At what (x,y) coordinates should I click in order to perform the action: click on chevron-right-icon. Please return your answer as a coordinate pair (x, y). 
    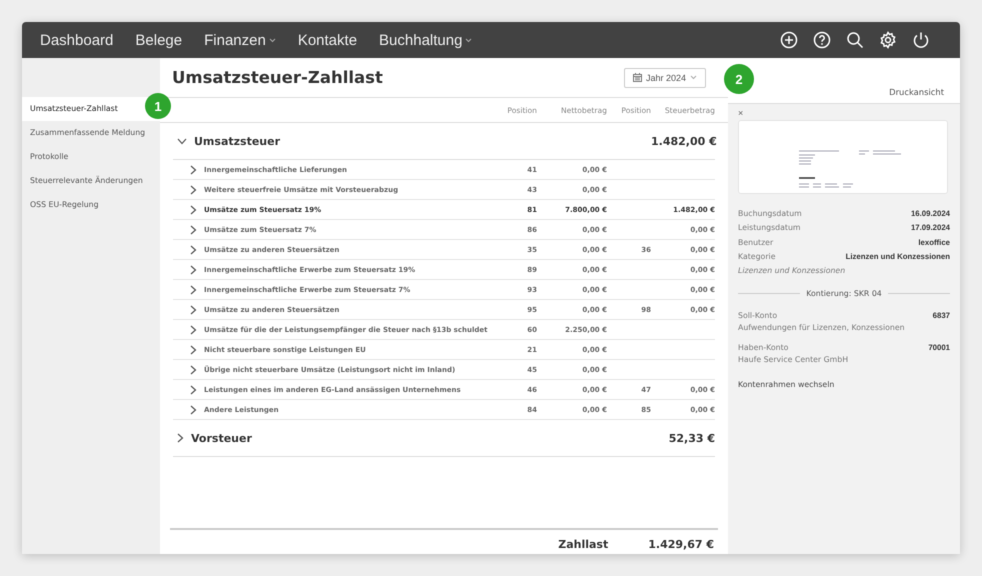
    Looking at the image, I should click on (180, 438).